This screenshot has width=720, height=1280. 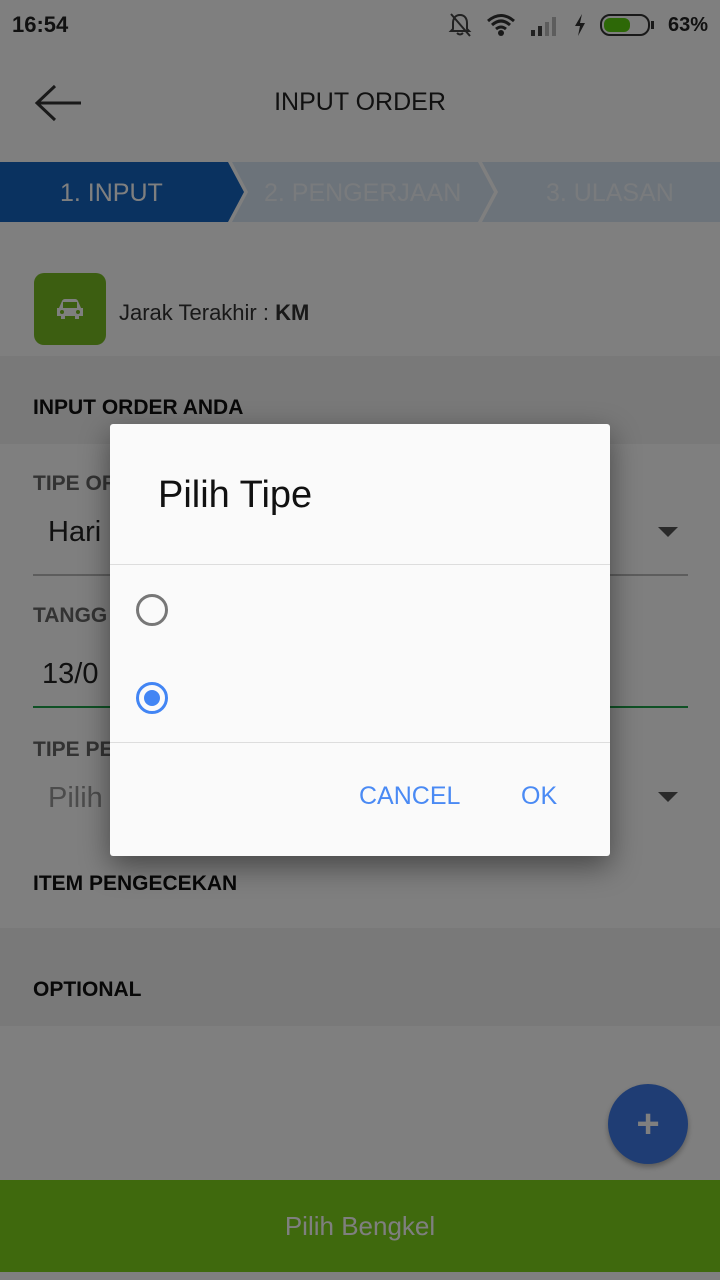 I want to click on dialog-title: Pilih Tipe, so click(x=235, y=495).